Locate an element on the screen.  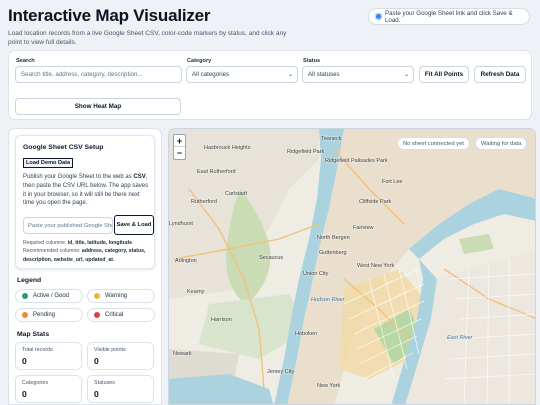
map-place-label: Guttenberg is located at coordinates (333, 253).